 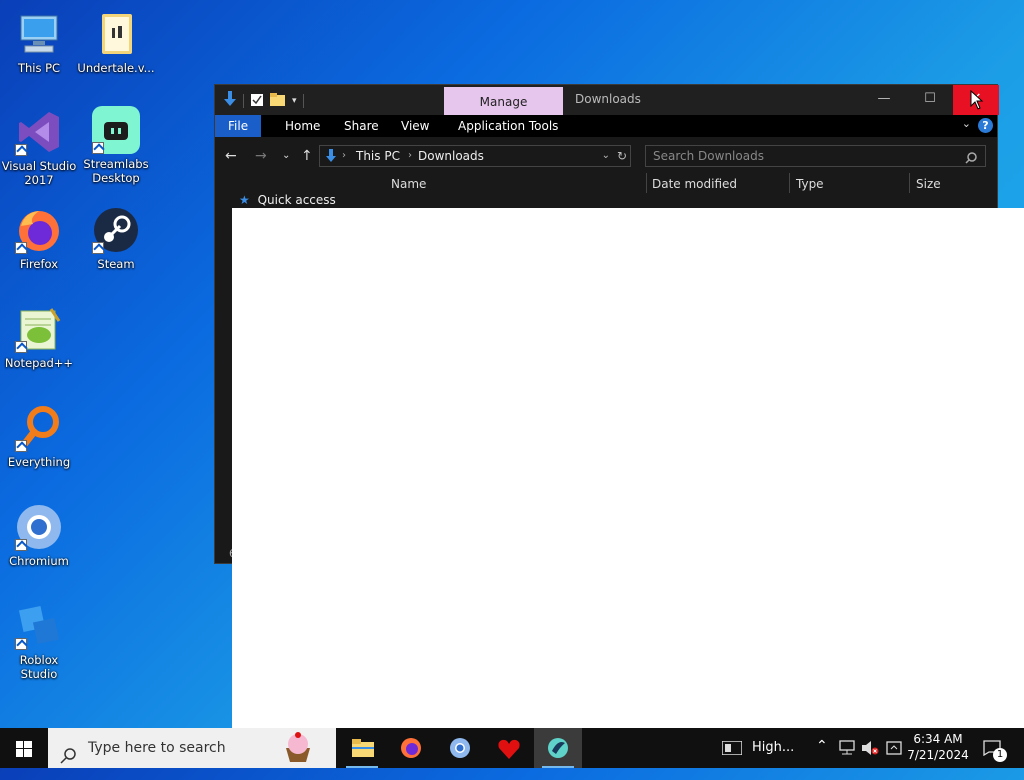 What do you see at coordinates (39, 667) in the screenshot?
I see `desktop-icon-label: Roblox Studio` at bounding box center [39, 667].